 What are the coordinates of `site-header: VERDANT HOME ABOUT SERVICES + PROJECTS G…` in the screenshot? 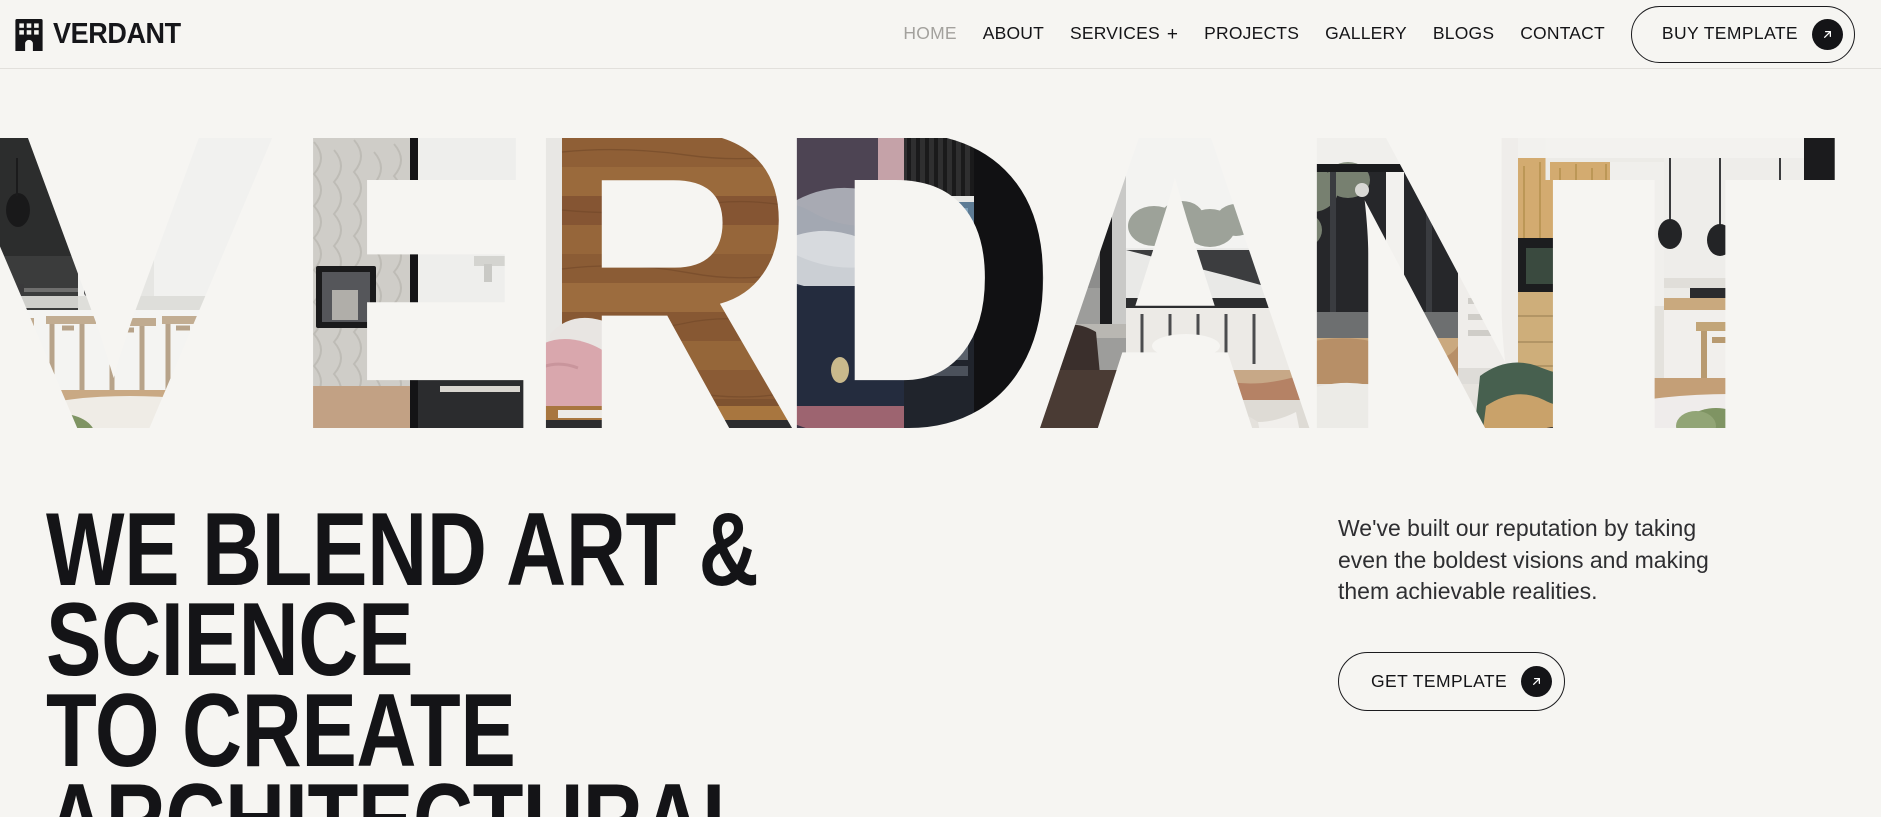 It's located at (940, 34).